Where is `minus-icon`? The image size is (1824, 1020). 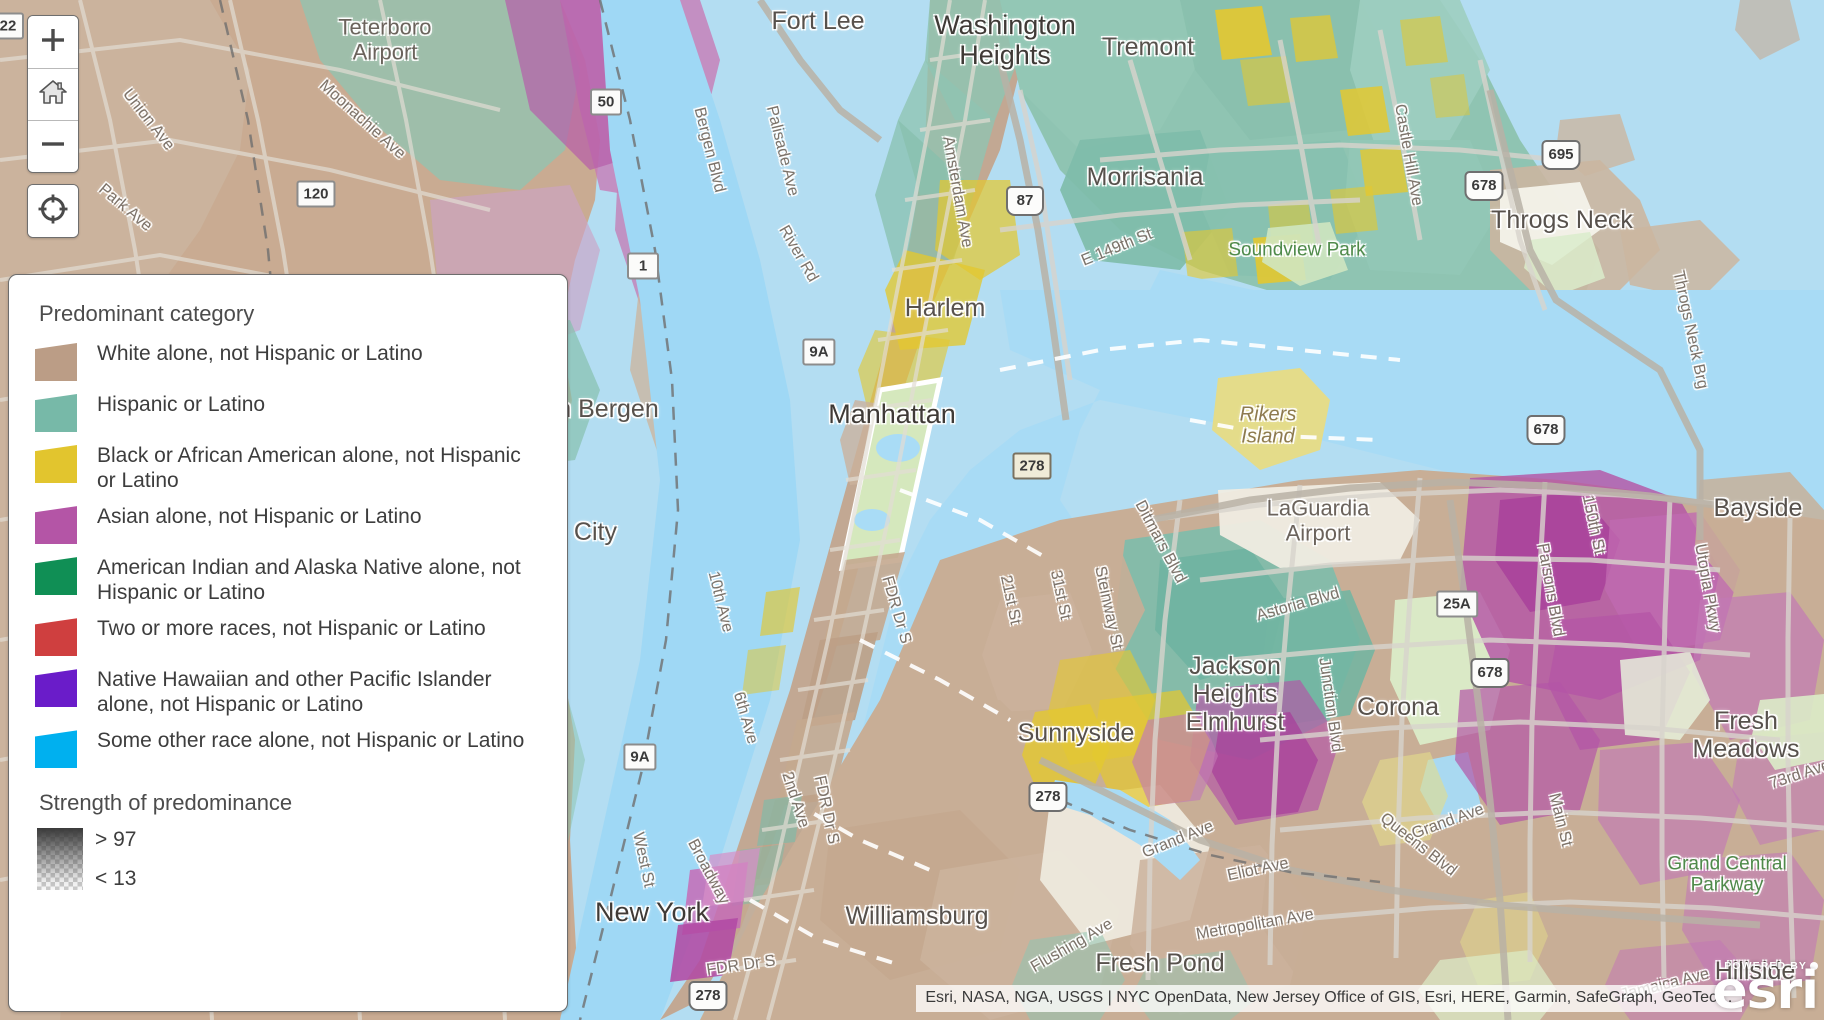
minus-icon is located at coordinates (53, 146).